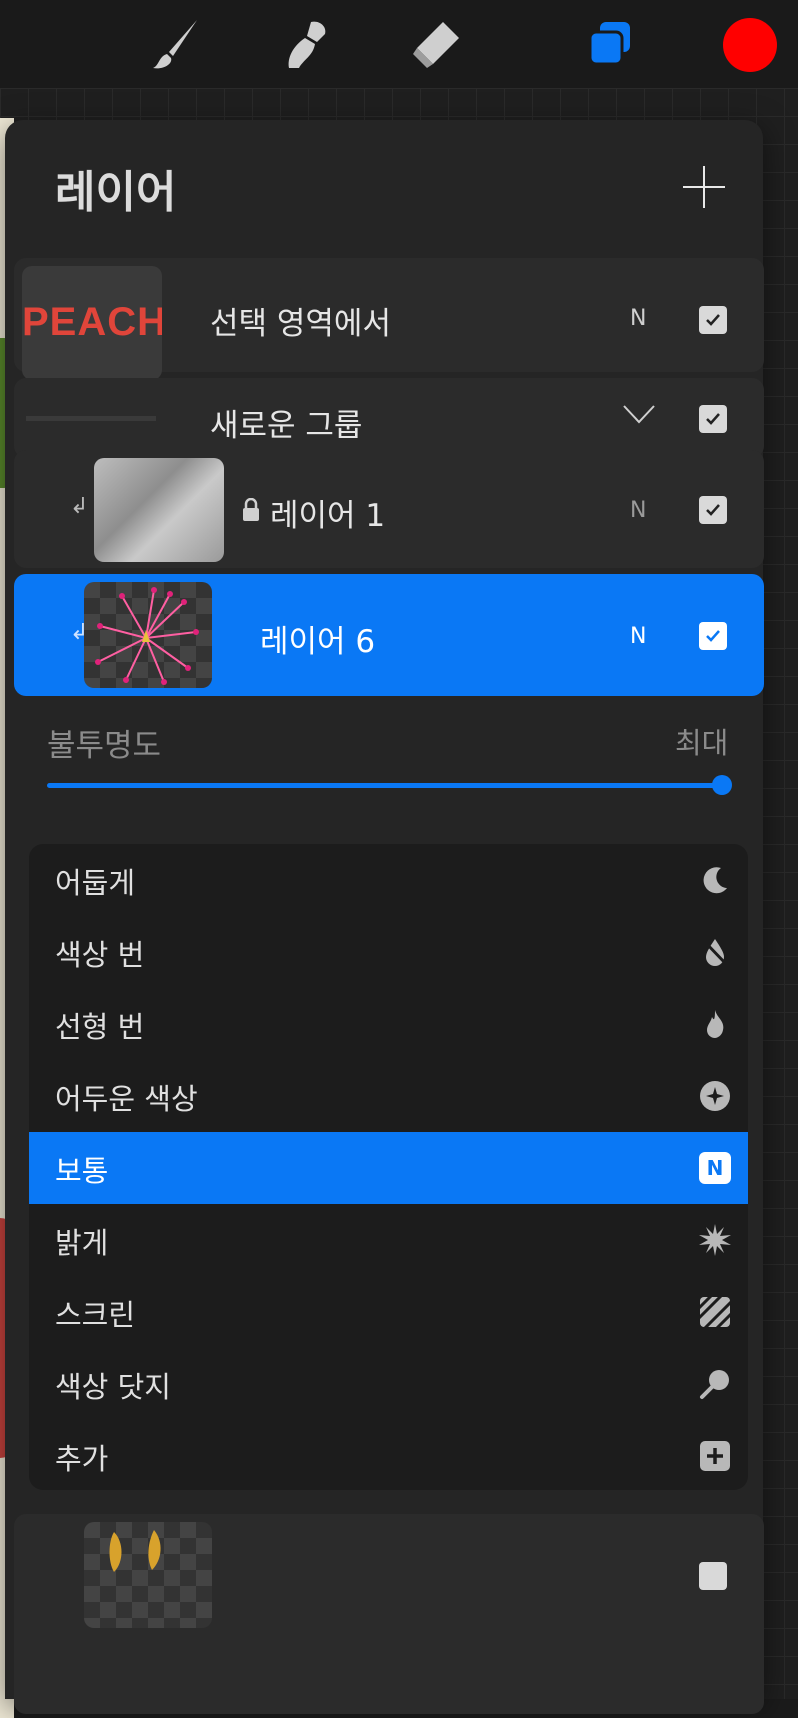  I want to click on flame-icon, so click(715, 1024).